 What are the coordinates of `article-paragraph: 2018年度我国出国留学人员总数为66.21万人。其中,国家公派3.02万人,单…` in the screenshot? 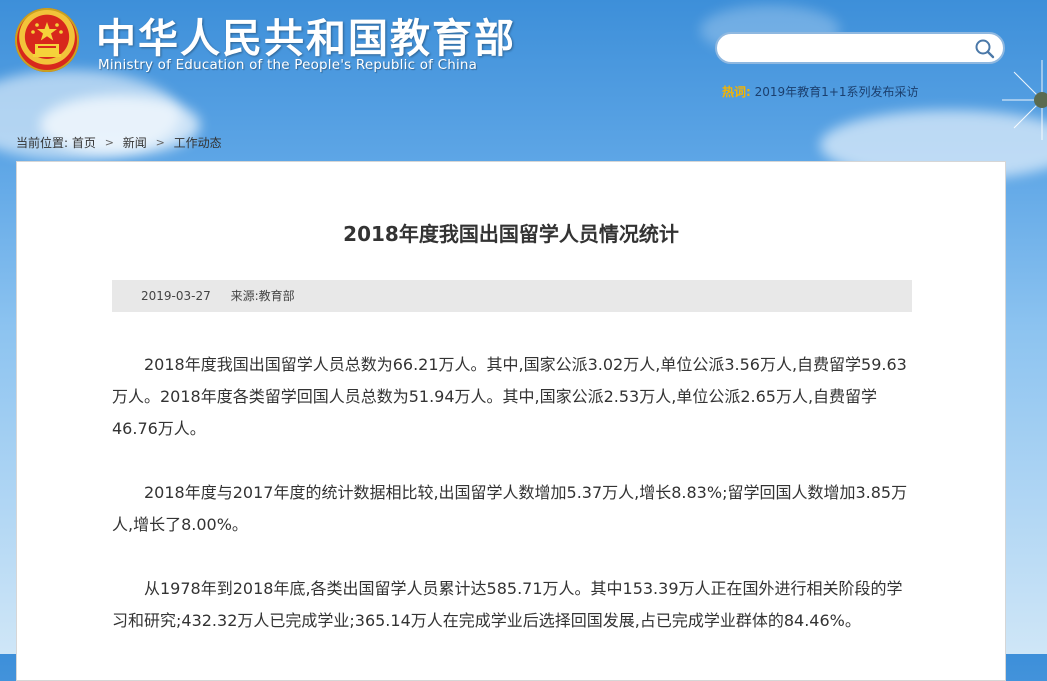 It's located at (509, 396).